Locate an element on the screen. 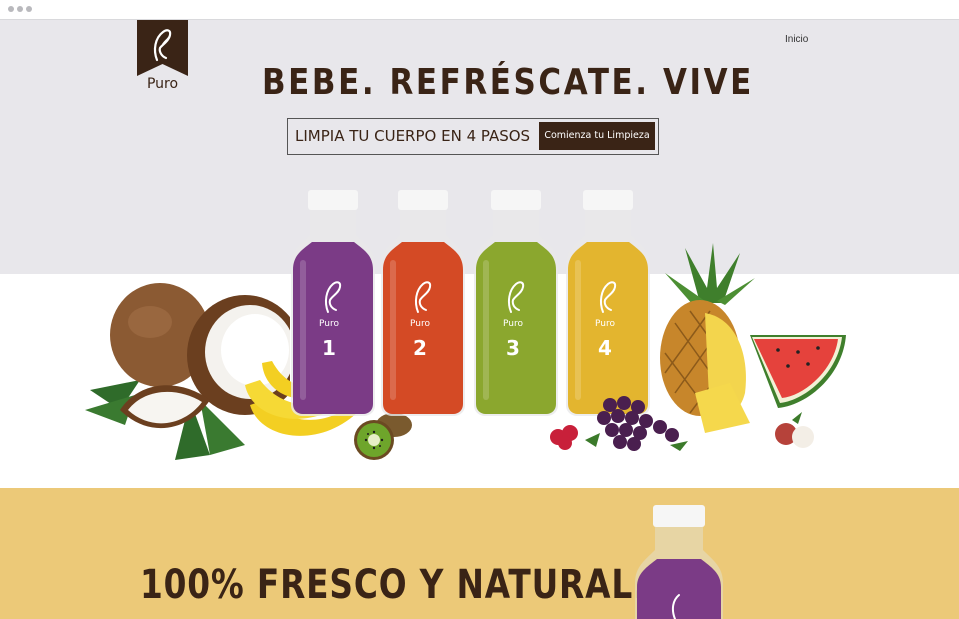  bottle-2-brand: Puro is located at coordinates (420, 324).